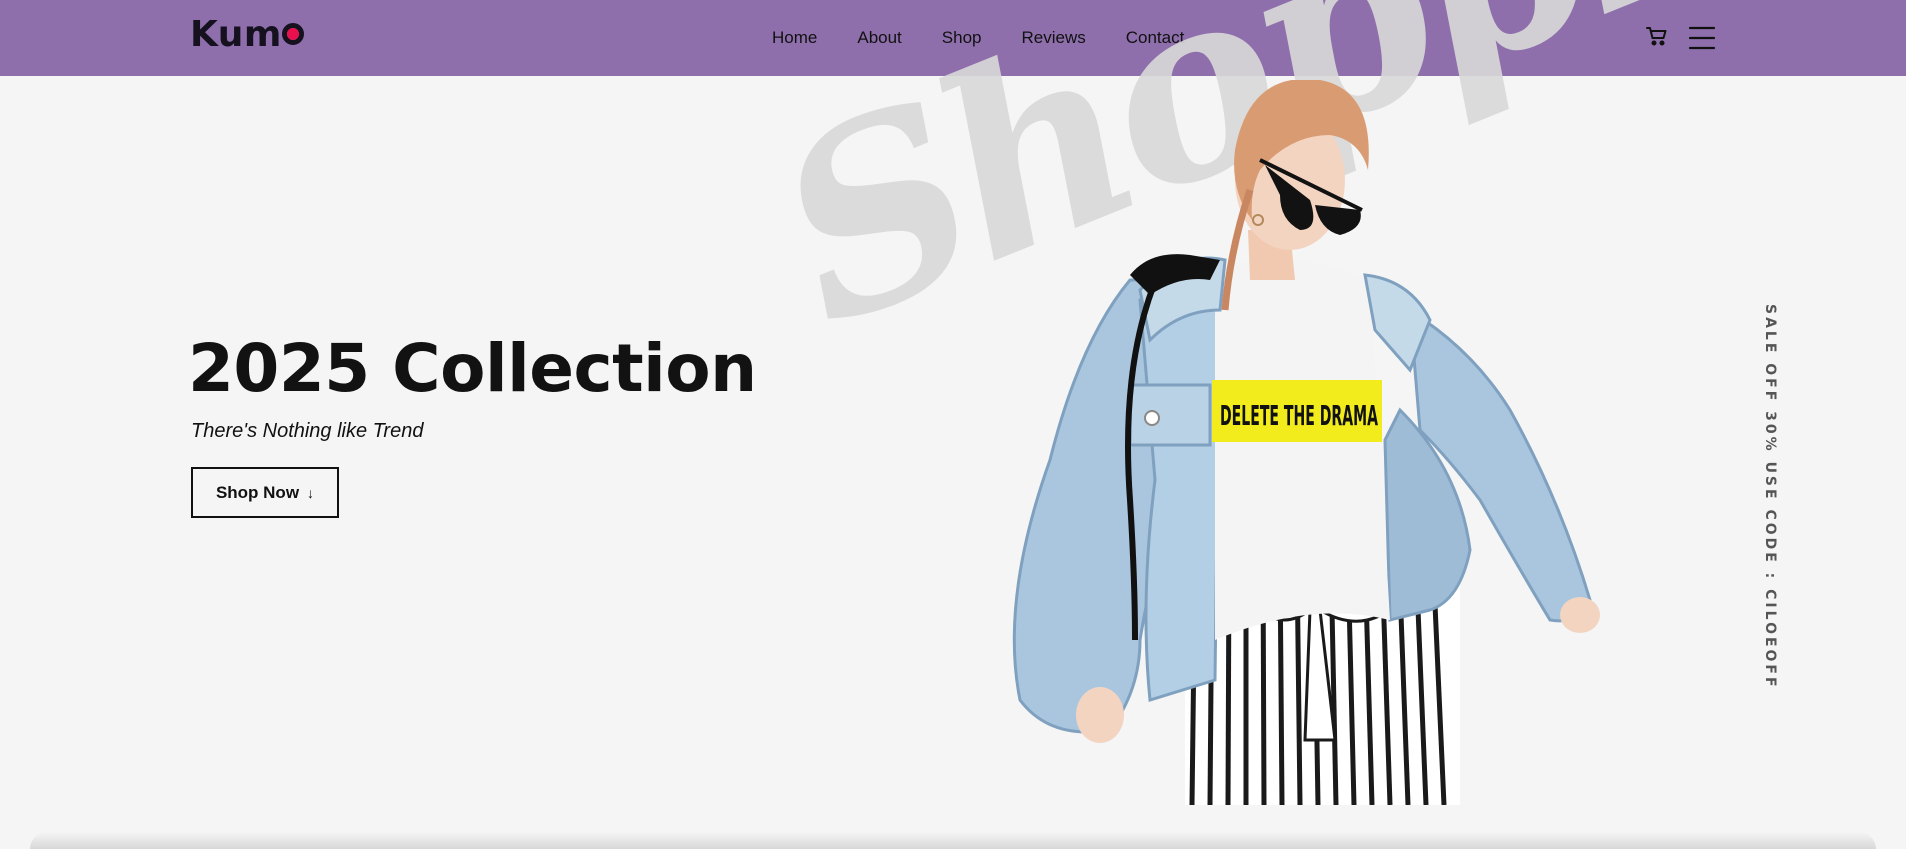 The image size is (1906, 849). What do you see at coordinates (794, 38) in the screenshot?
I see `nav-home: Home` at bounding box center [794, 38].